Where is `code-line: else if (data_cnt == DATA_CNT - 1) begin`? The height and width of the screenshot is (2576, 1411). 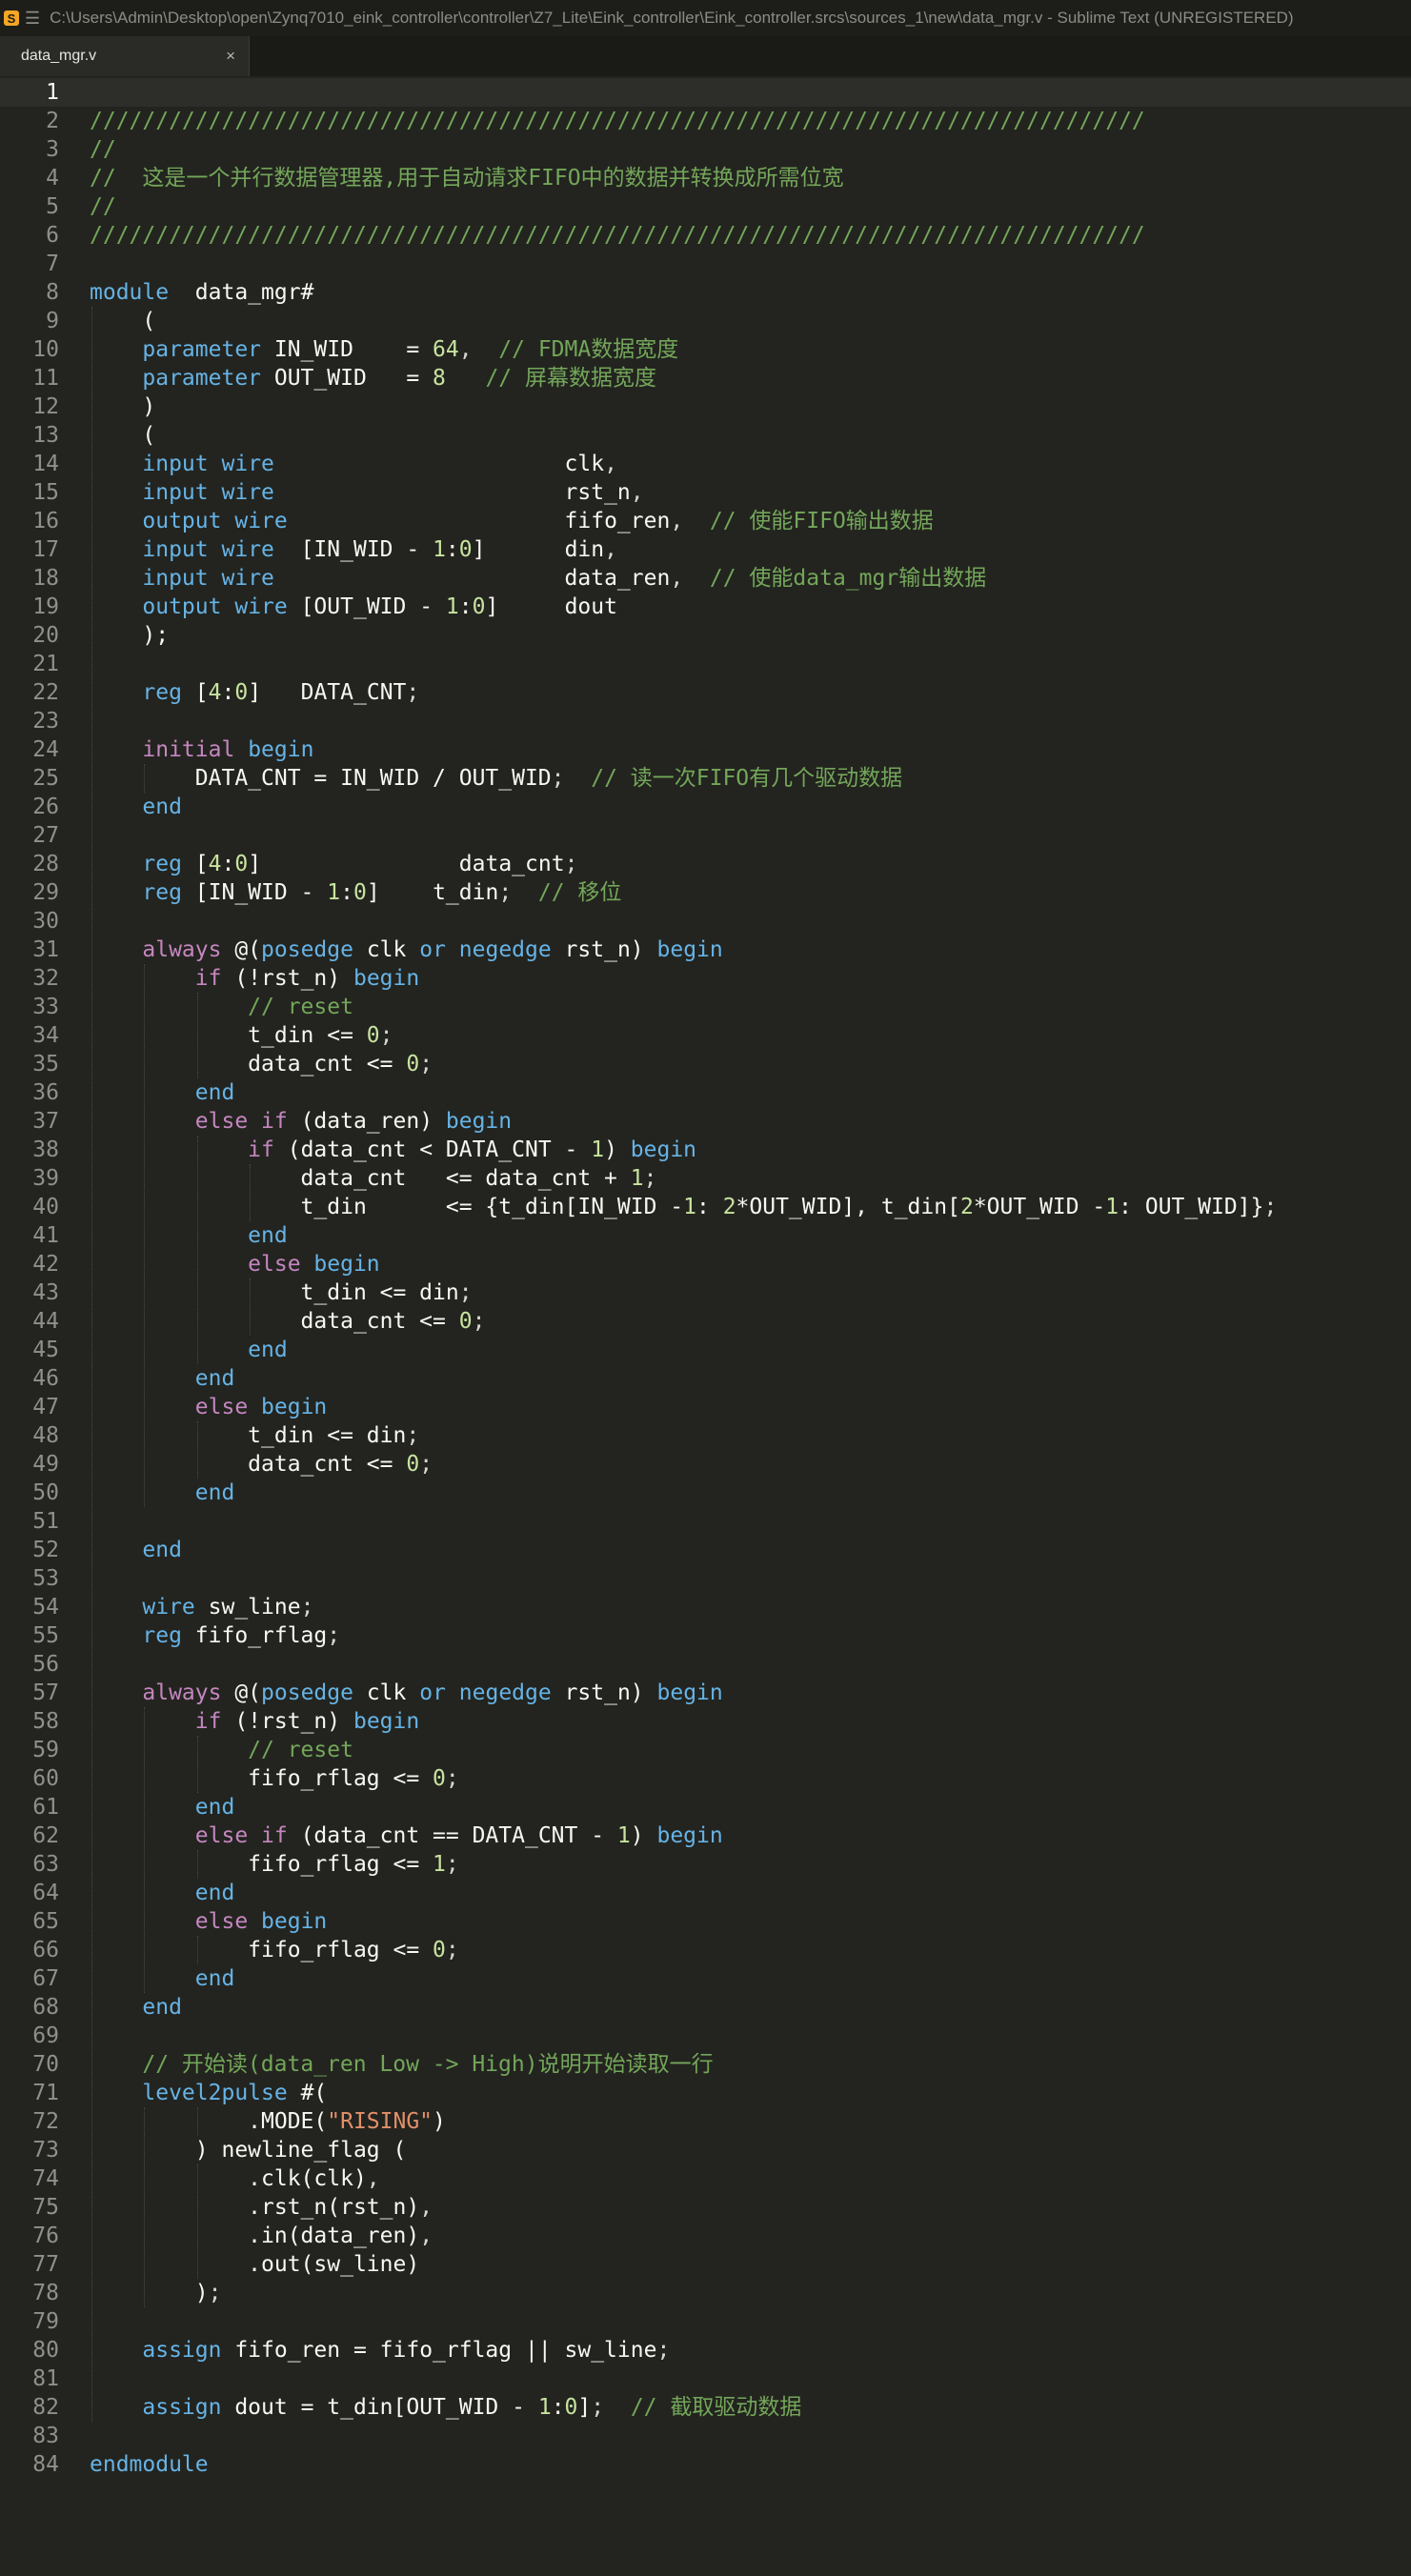 code-line: else if (data_cnt == DATA_CNT - 1) begin is located at coordinates (750, 1836).